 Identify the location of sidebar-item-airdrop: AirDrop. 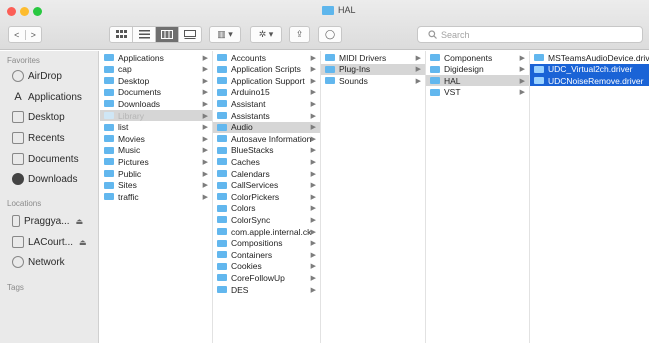
(37, 76).